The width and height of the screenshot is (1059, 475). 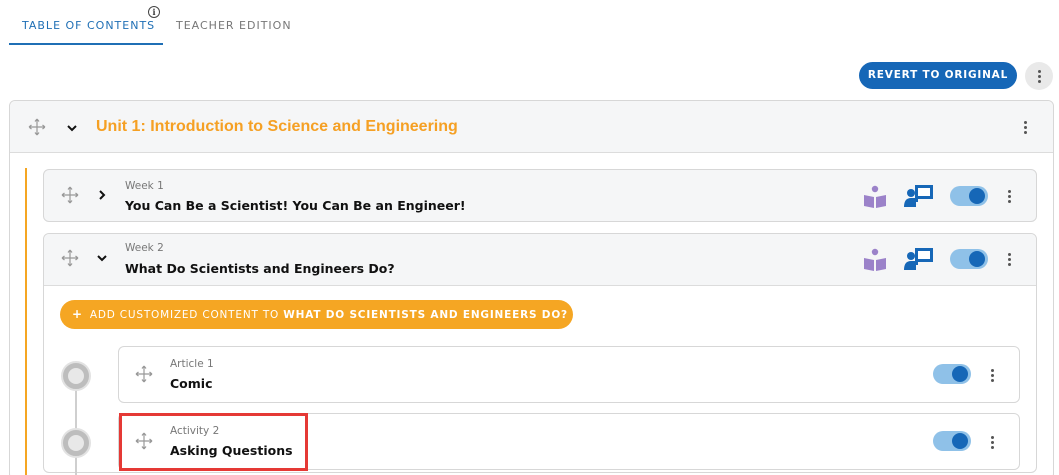 What do you see at coordinates (425, 315) in the screenshot?
I see `add-button-target: WHAT DO SCIENTISTS AND ENGINEERS DO?` at bounding box center [425, 315].